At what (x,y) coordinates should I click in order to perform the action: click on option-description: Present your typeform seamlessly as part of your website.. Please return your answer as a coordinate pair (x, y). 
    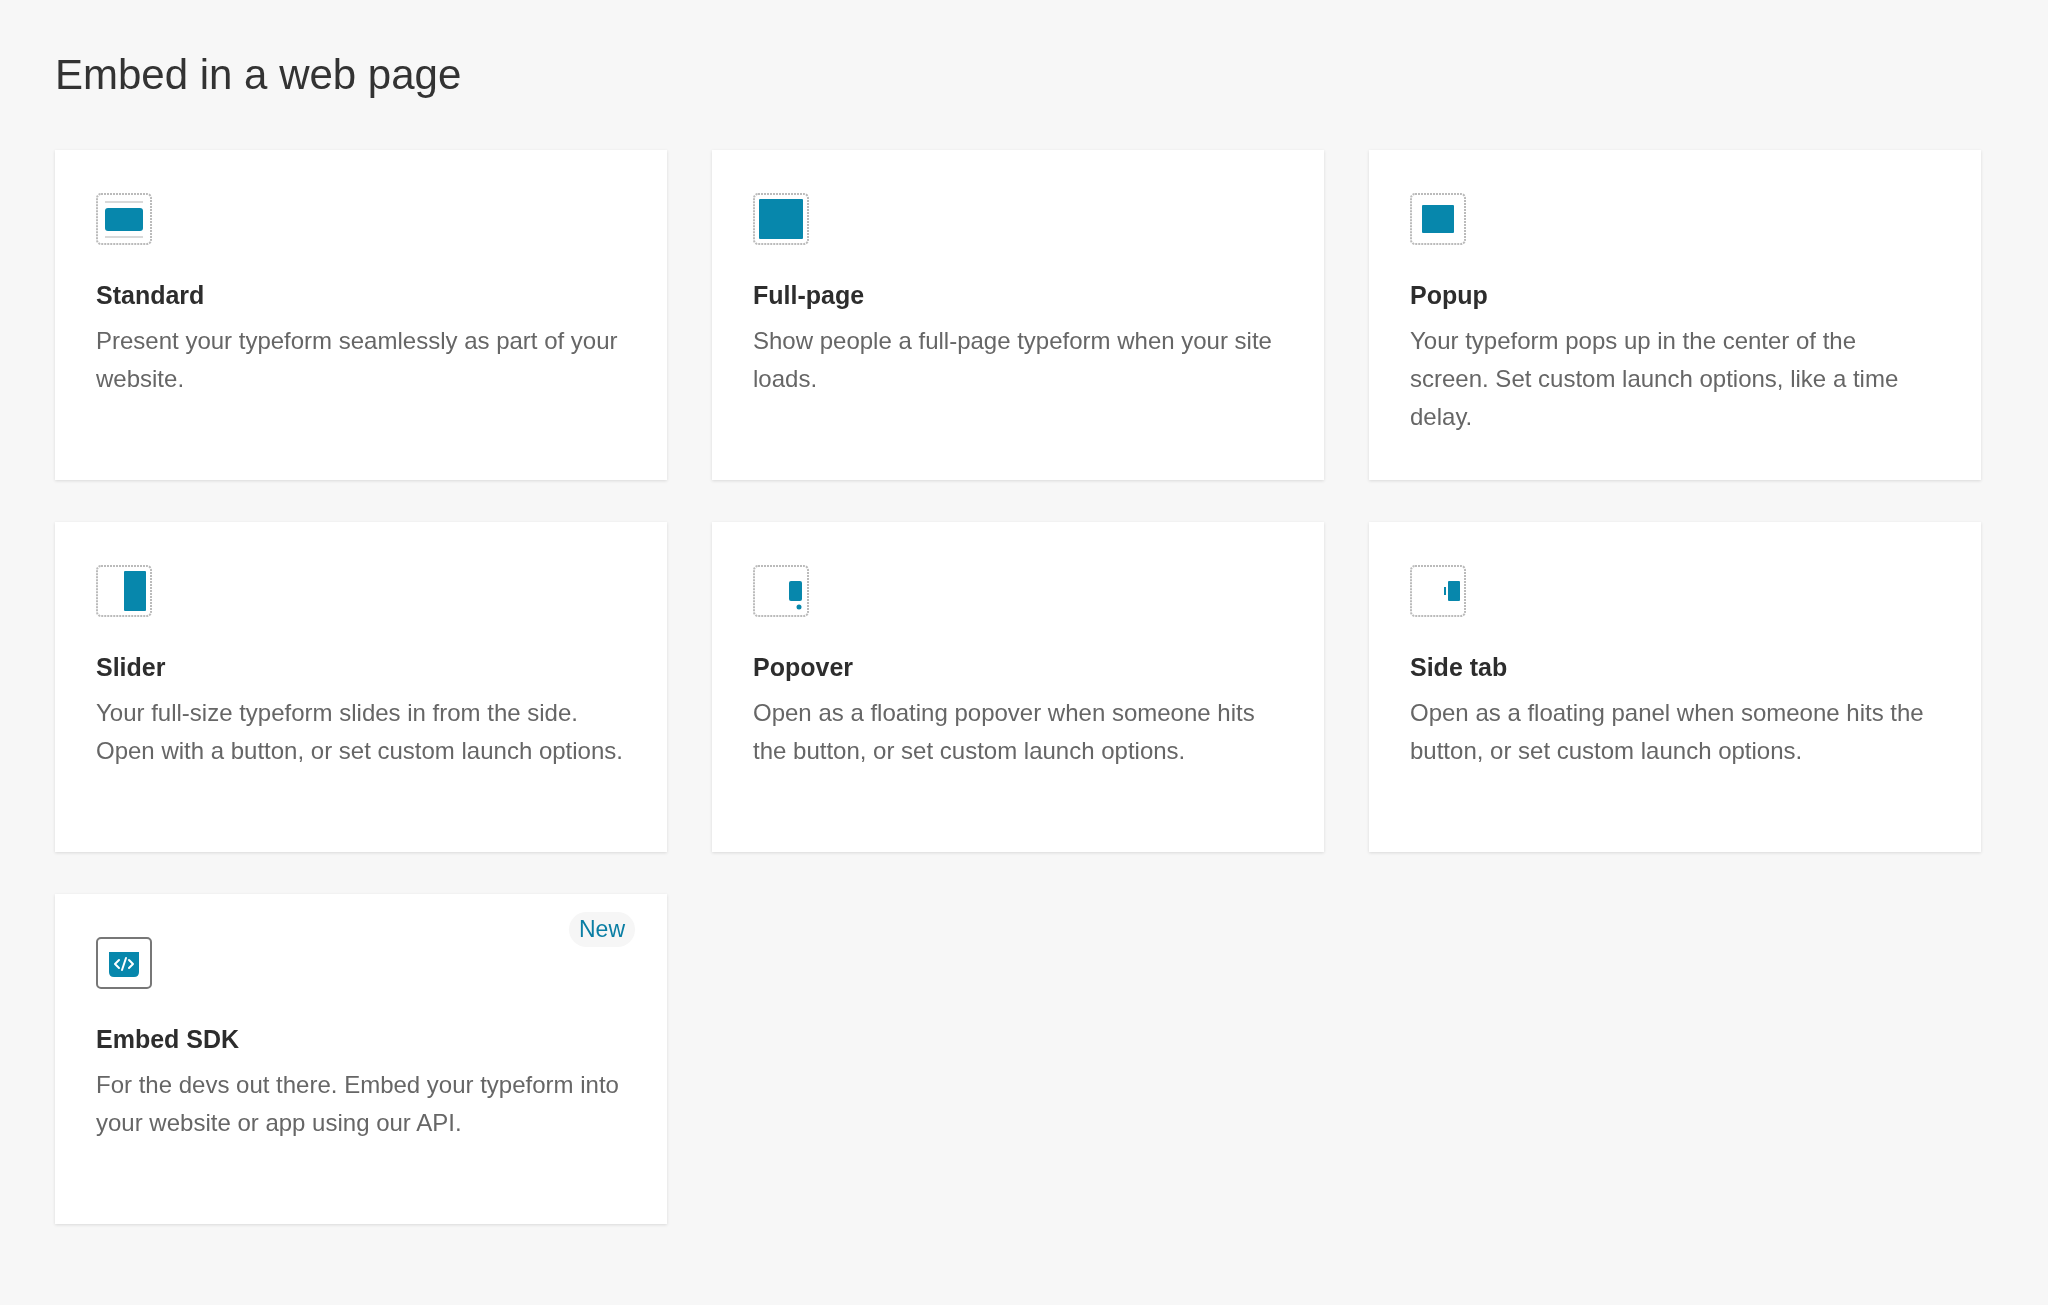
    Looking at the image, I should click on (357, 360).